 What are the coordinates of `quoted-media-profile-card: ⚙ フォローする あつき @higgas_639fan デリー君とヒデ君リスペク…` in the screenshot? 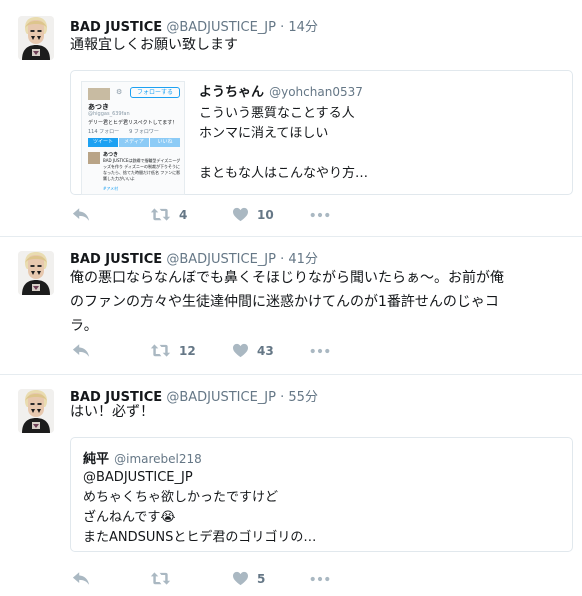 It's located at (133, 138).